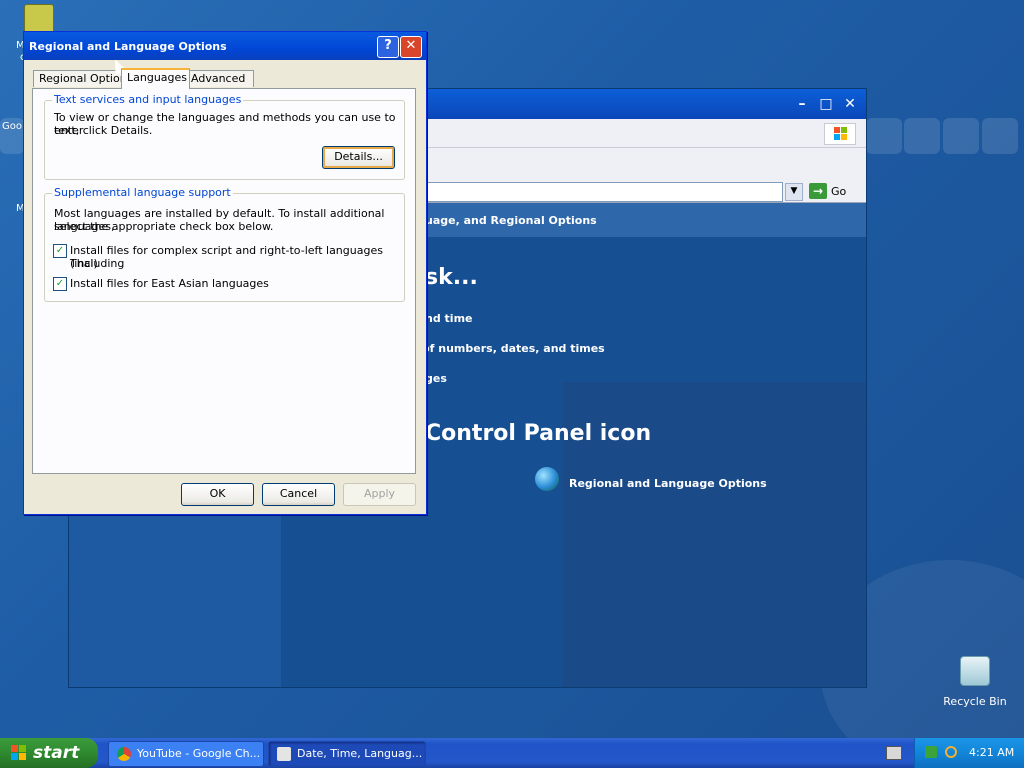  What do you see at coordinates (547, 479) in the screenshot?
I see `globe-icon` at bounding box center [547, 479].